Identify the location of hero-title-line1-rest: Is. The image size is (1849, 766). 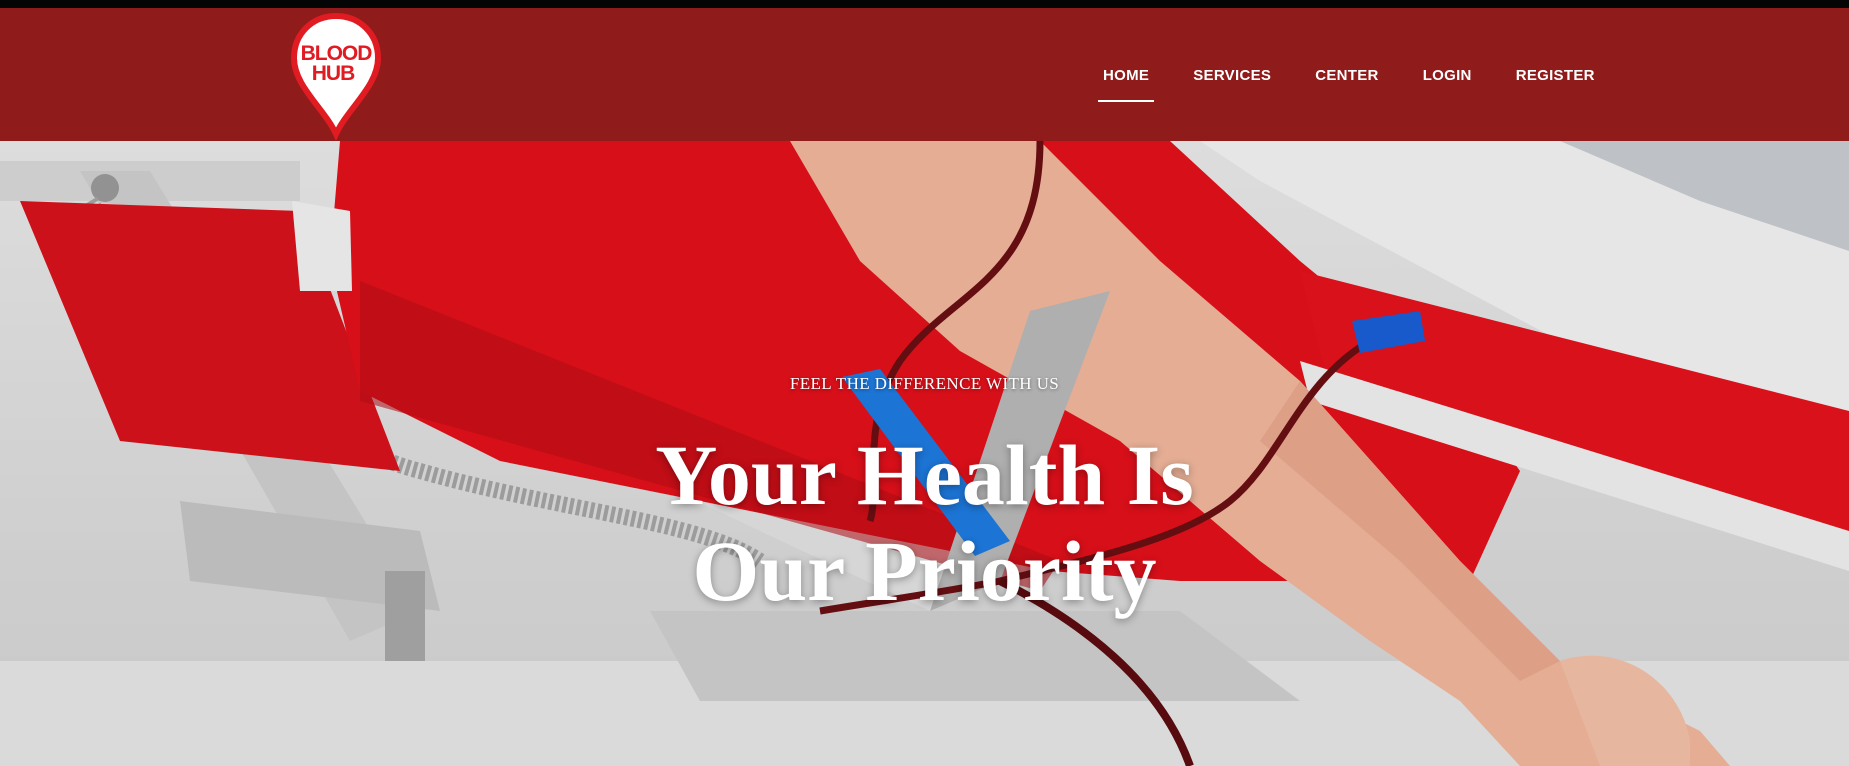
(1149, 475).